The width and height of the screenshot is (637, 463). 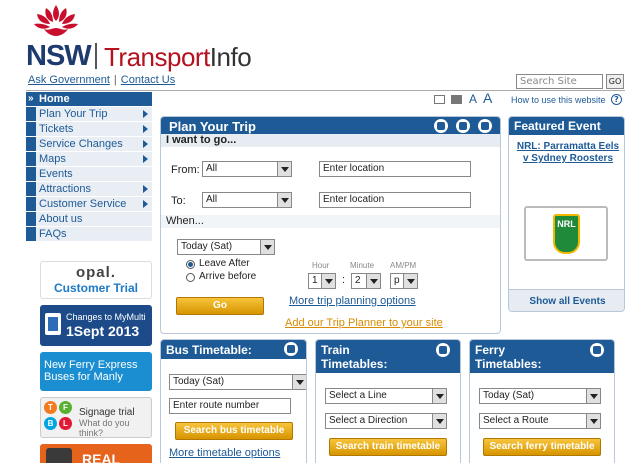 I want to click on ferry-date-select: Today (Sat), so click(x=540, y=396).